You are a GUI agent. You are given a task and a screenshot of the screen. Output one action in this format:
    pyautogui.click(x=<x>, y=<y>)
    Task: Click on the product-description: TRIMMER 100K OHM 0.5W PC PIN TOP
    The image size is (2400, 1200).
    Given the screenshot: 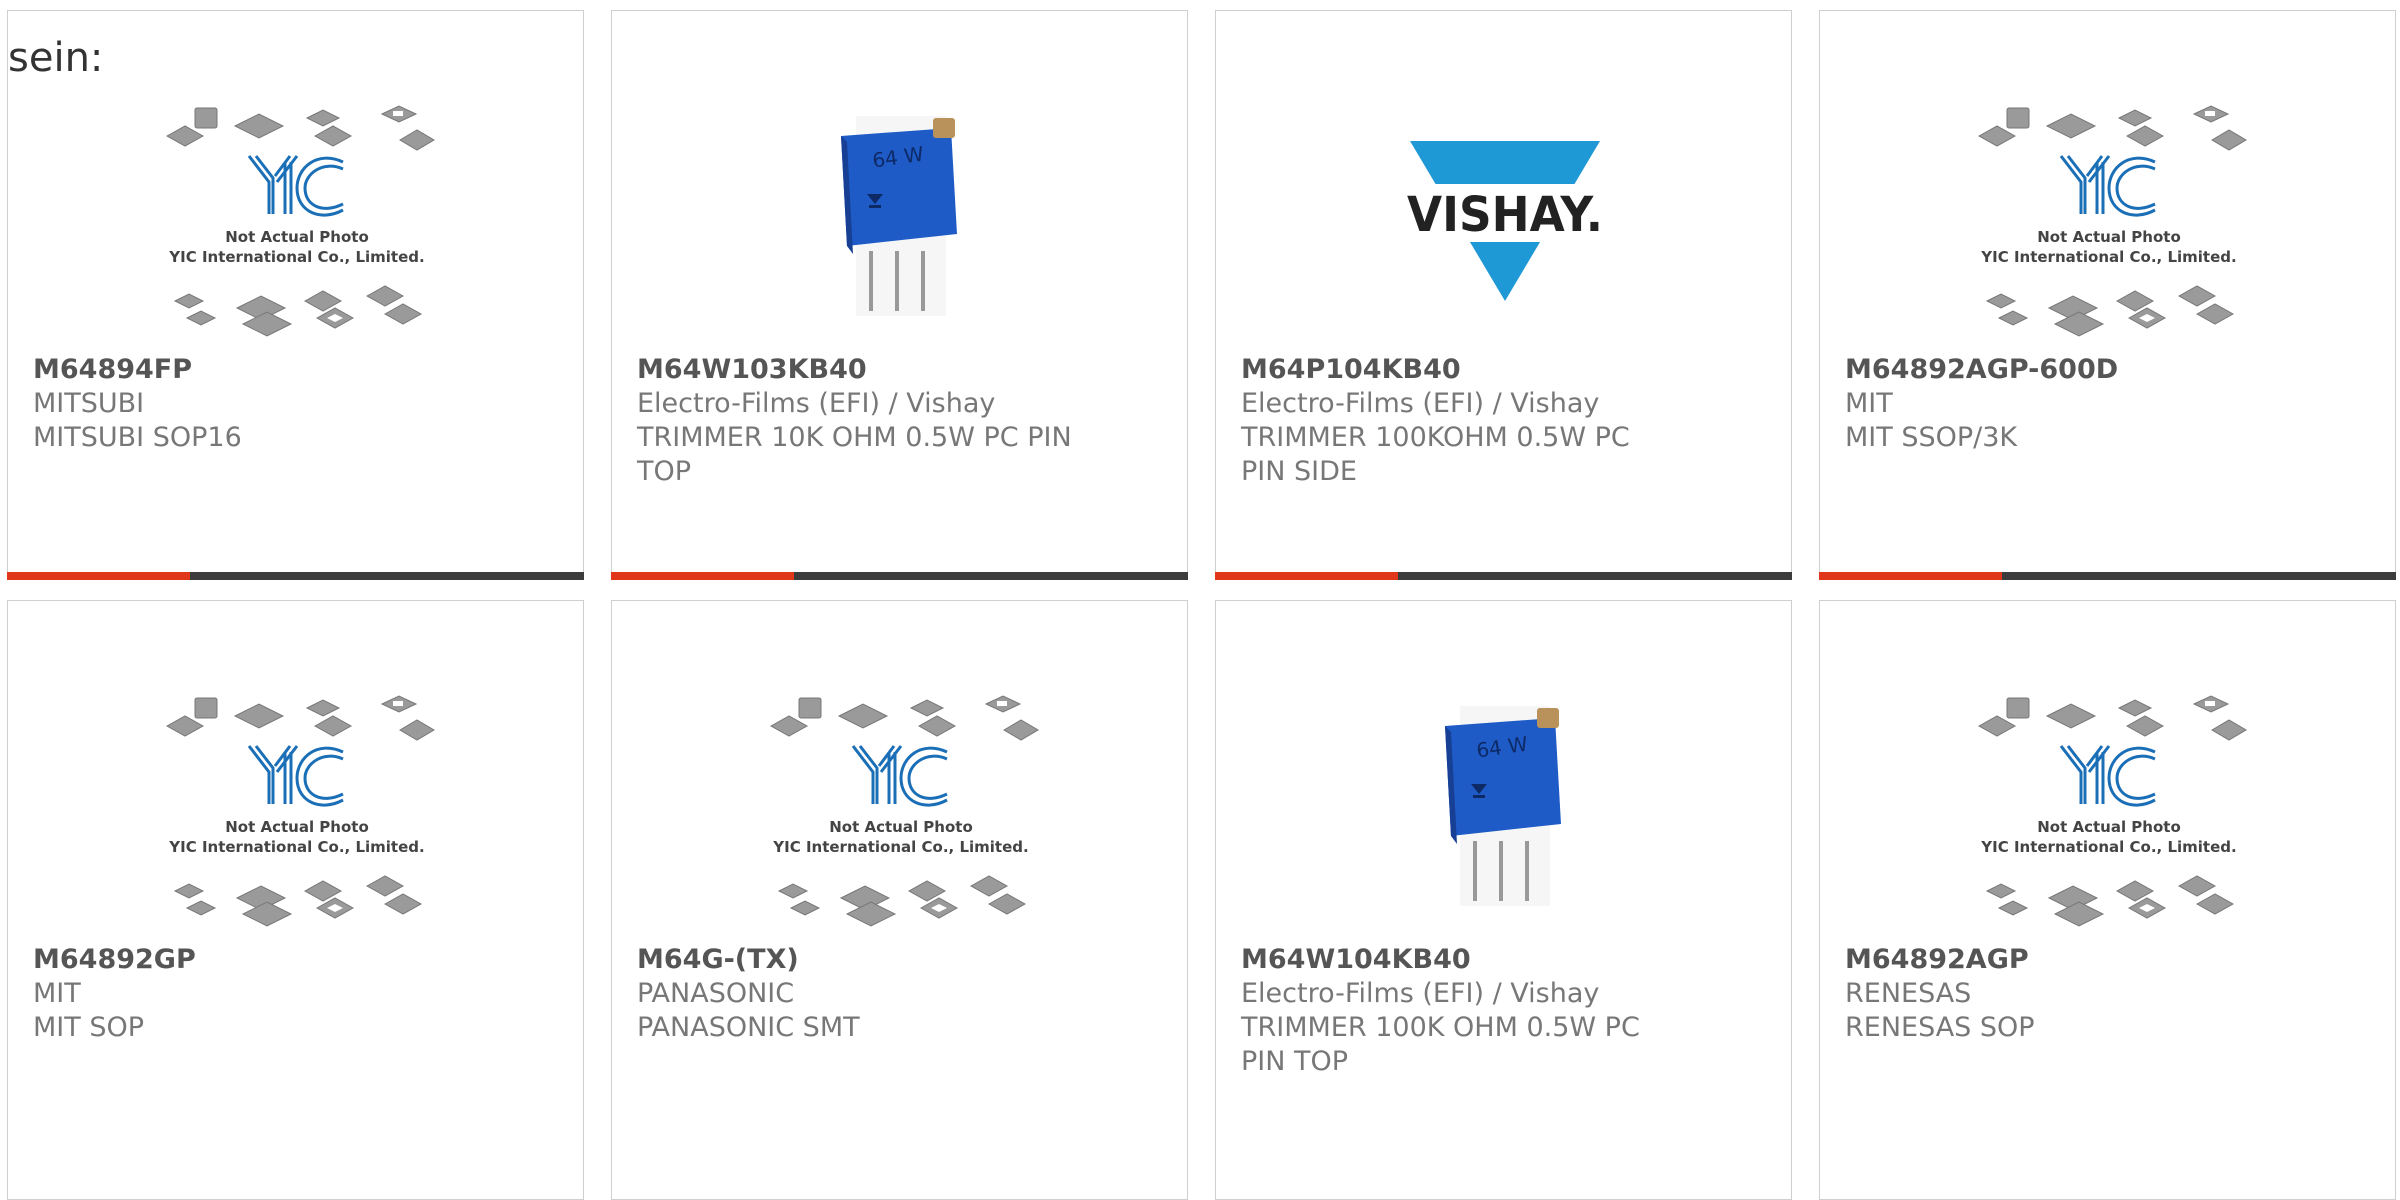 What is the action you would take?
    pyautogui.click(x=1440, y=1044)
    